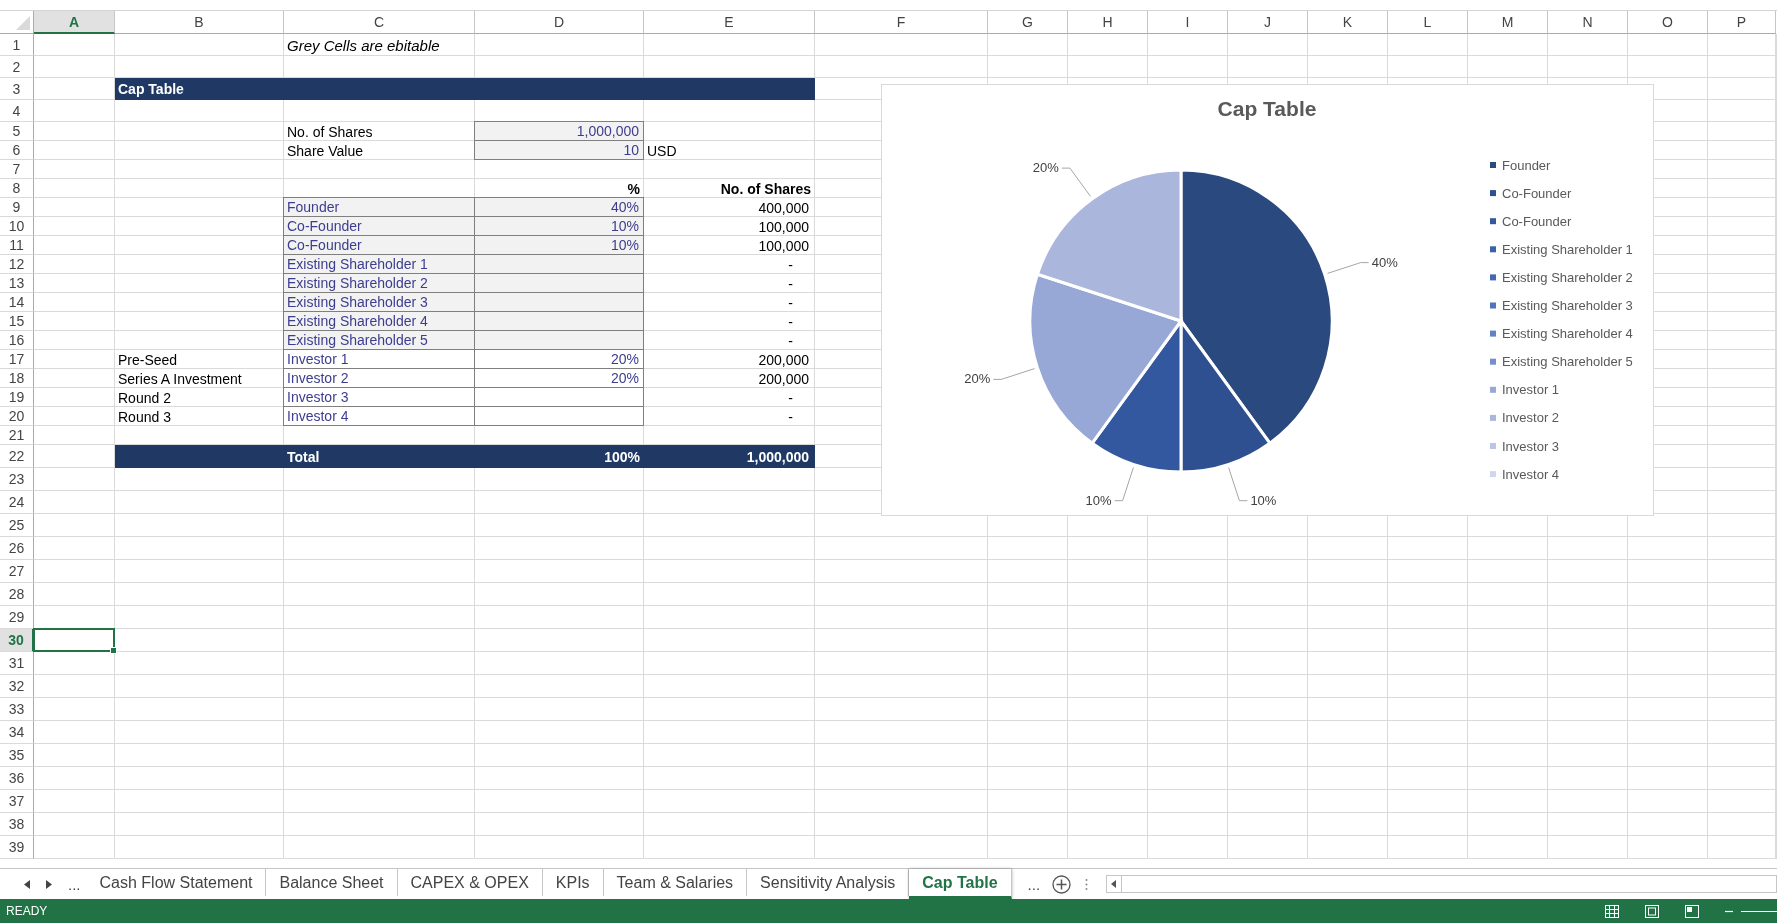  I want to click on row-header: 6, so click(17, 150).